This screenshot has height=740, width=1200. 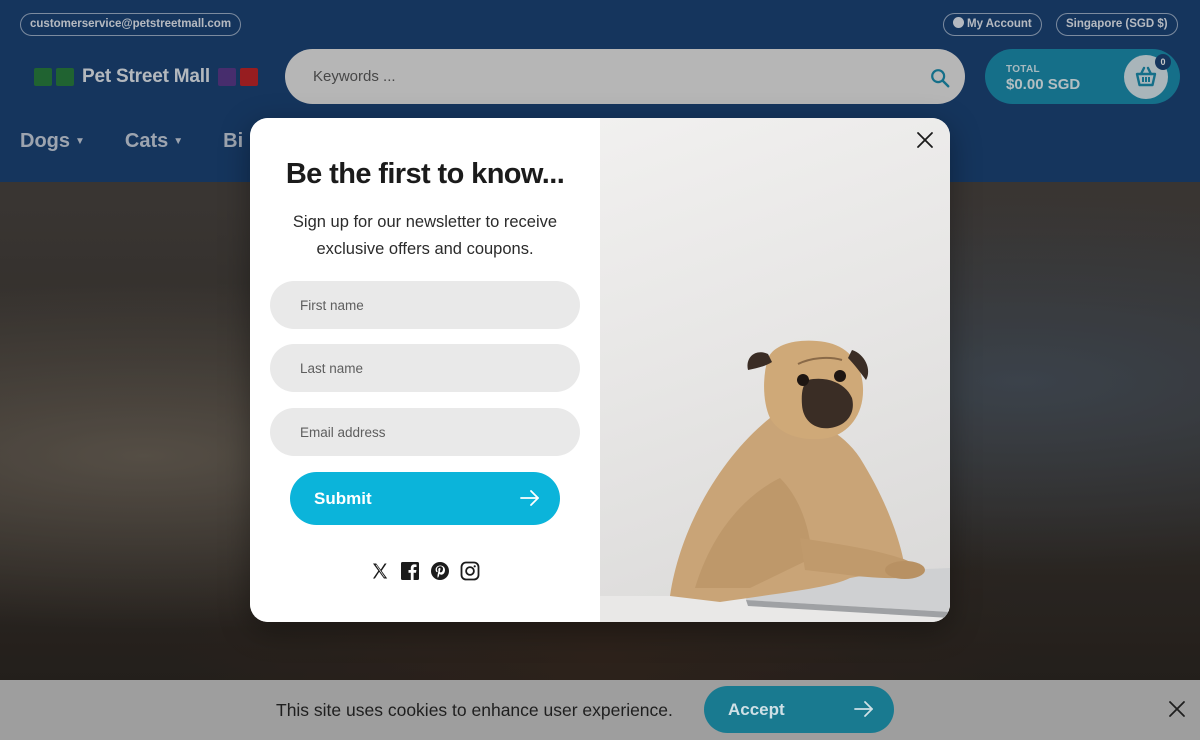 I want to click on accept-button: Accept, so click(x=799, y=709).